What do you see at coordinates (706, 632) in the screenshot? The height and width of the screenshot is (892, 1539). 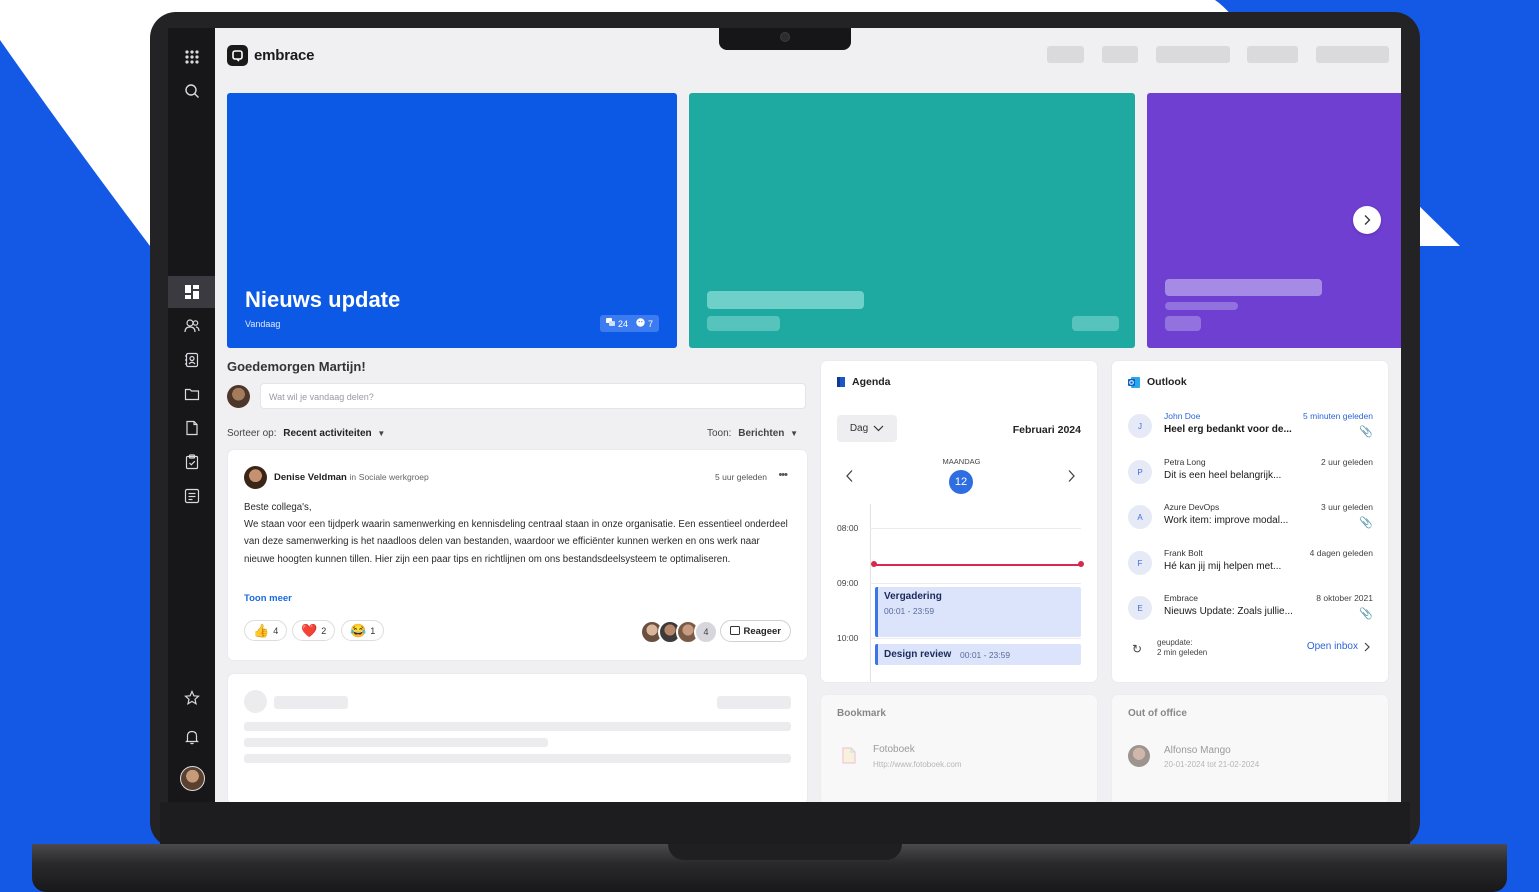 I see `reactor-count: 4` at bounding box center [706, 632].